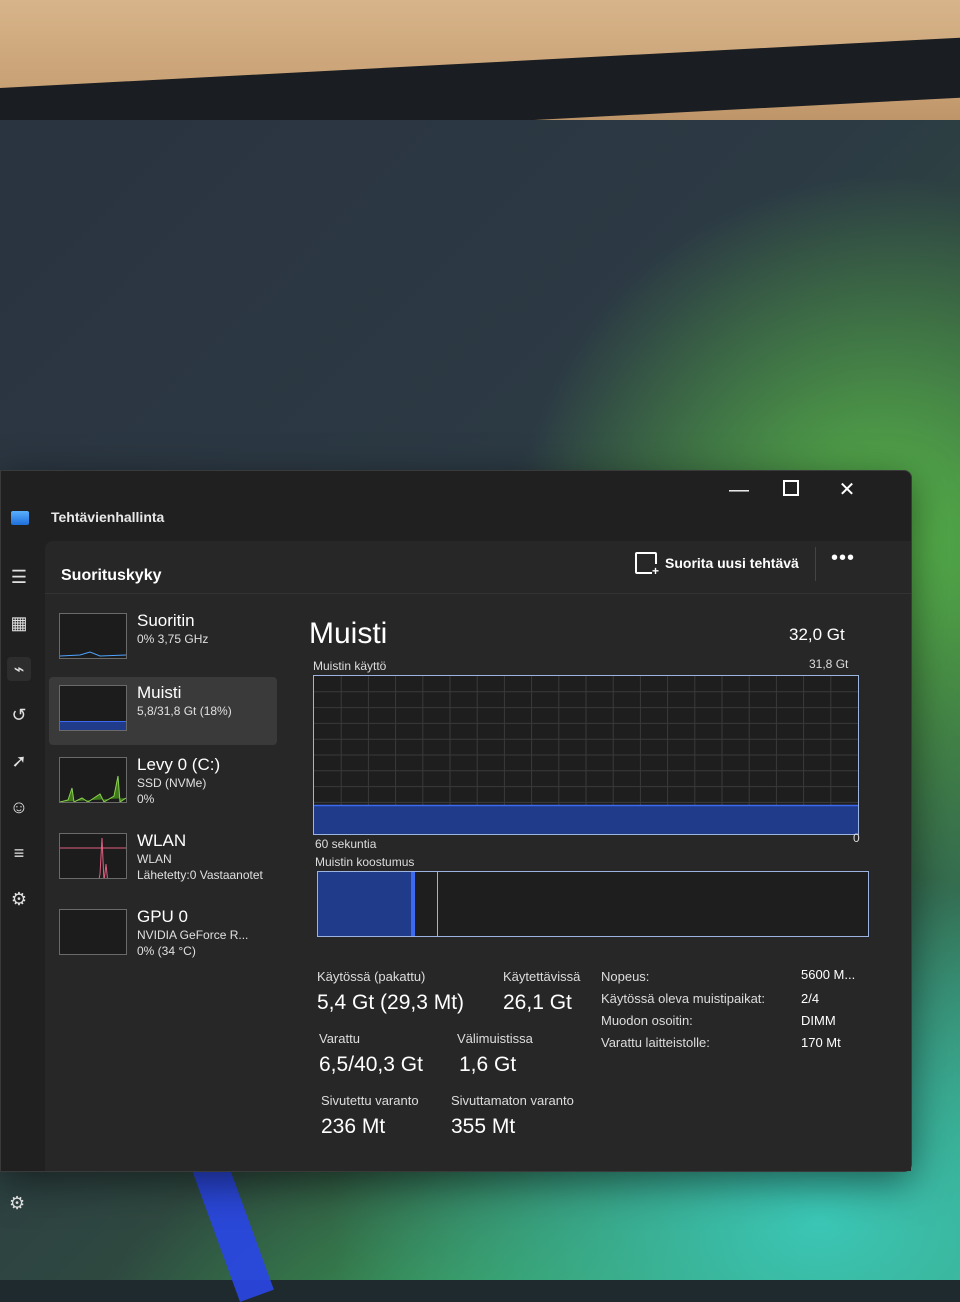  I want to click on wlan-mini-graph, so click(93, 856).